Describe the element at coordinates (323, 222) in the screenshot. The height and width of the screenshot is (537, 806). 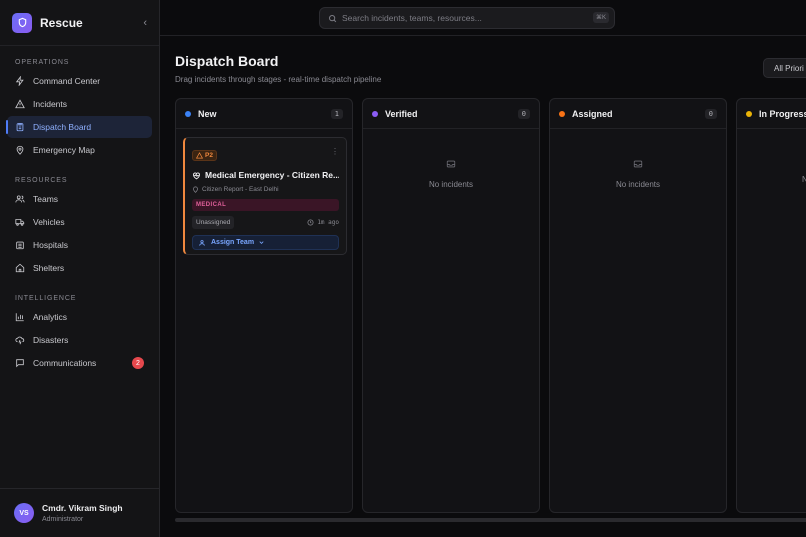
I see `time-ago: 1m ago` at that location.